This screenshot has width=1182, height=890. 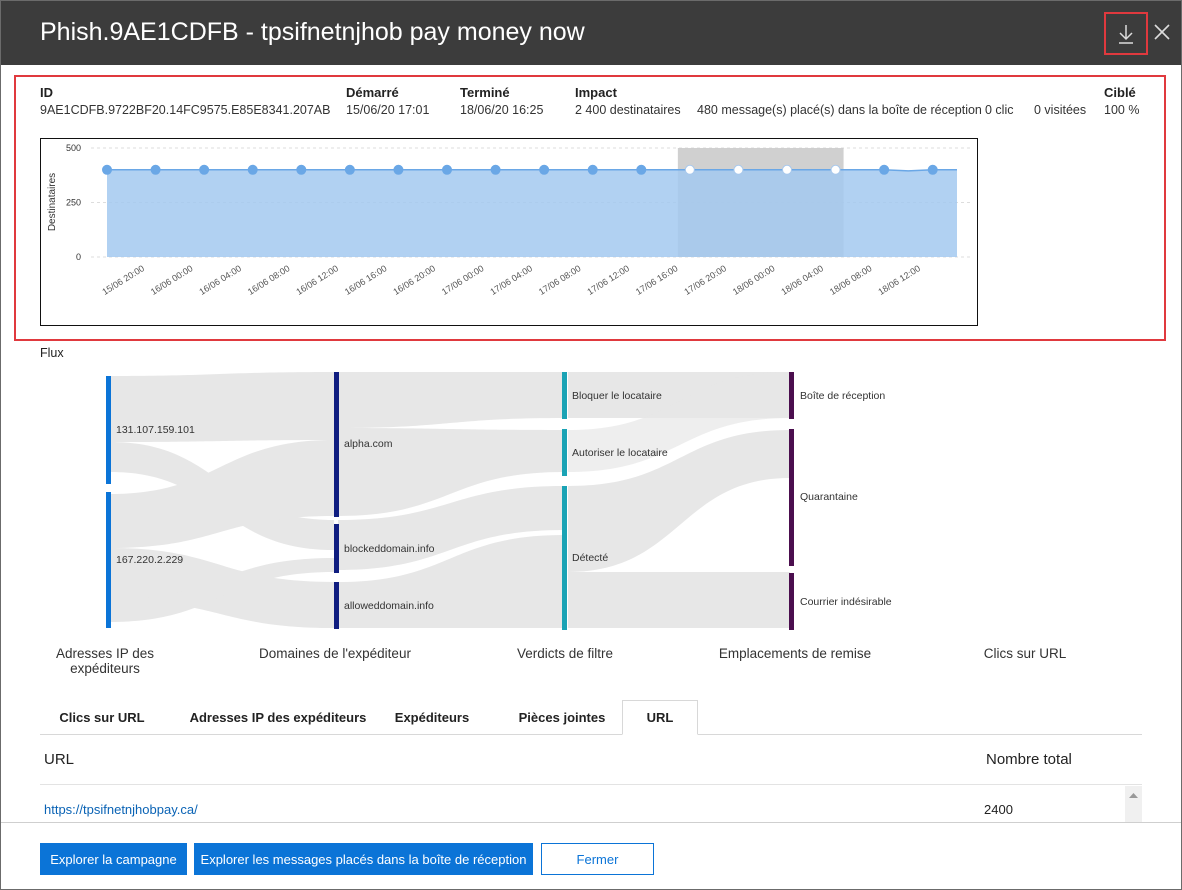 What do you see at coordinates (73, 203) in the screenshot?
I see `y-tick-label: 250` at bounding box center [73, 203].